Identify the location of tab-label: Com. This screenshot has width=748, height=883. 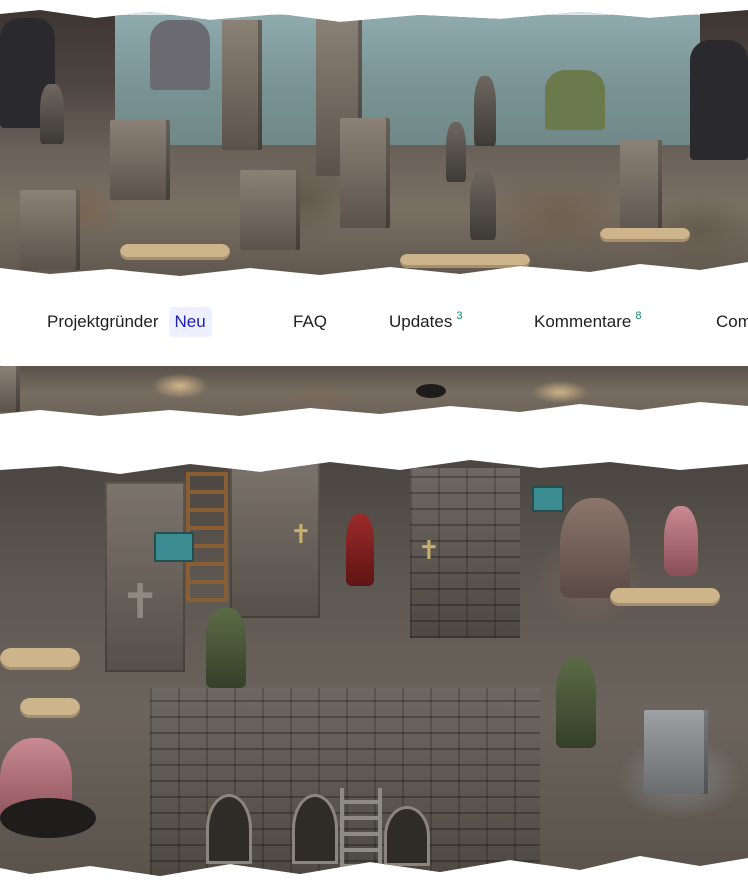
(732, 321).